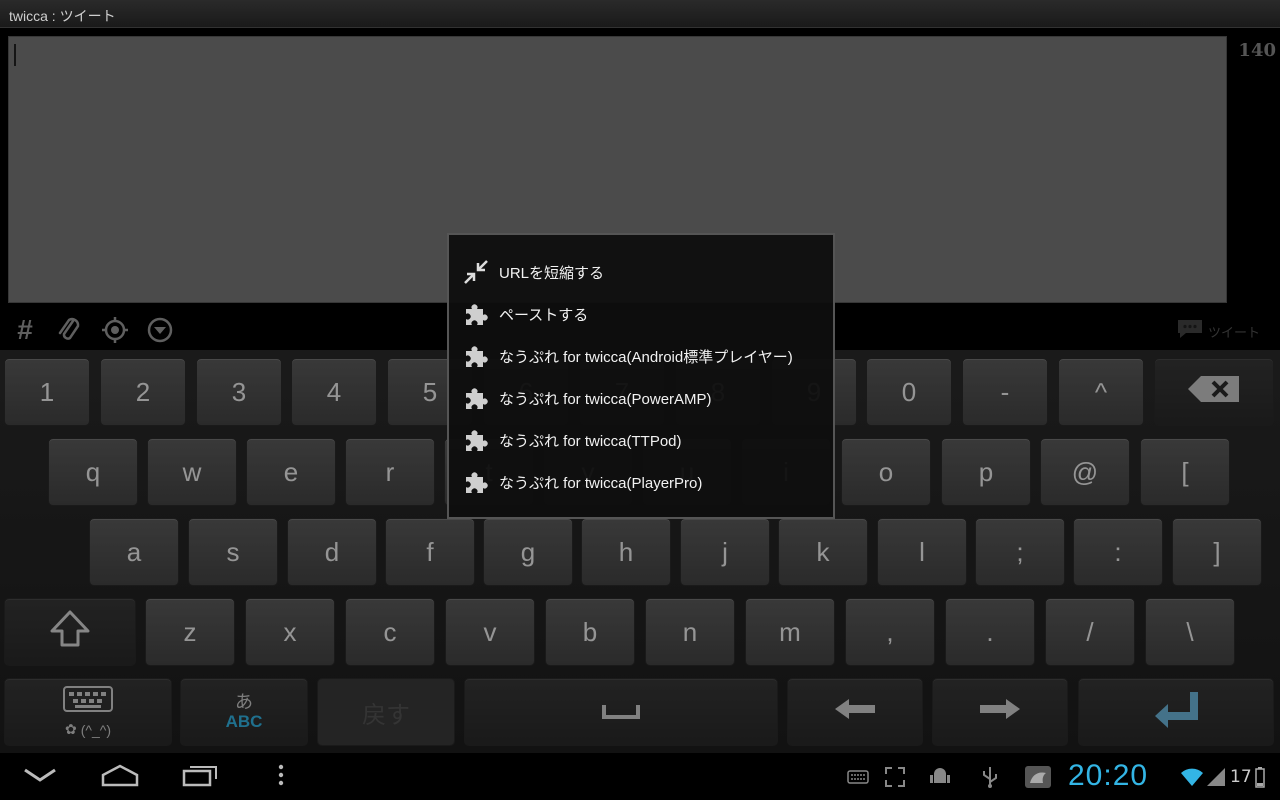 This screenshot has height=800, width=1280. What do you see at coordinates (640, 14) in the screenshot?
I see `title-bar: twicca : ツイート` at bounding box center [640, 14].